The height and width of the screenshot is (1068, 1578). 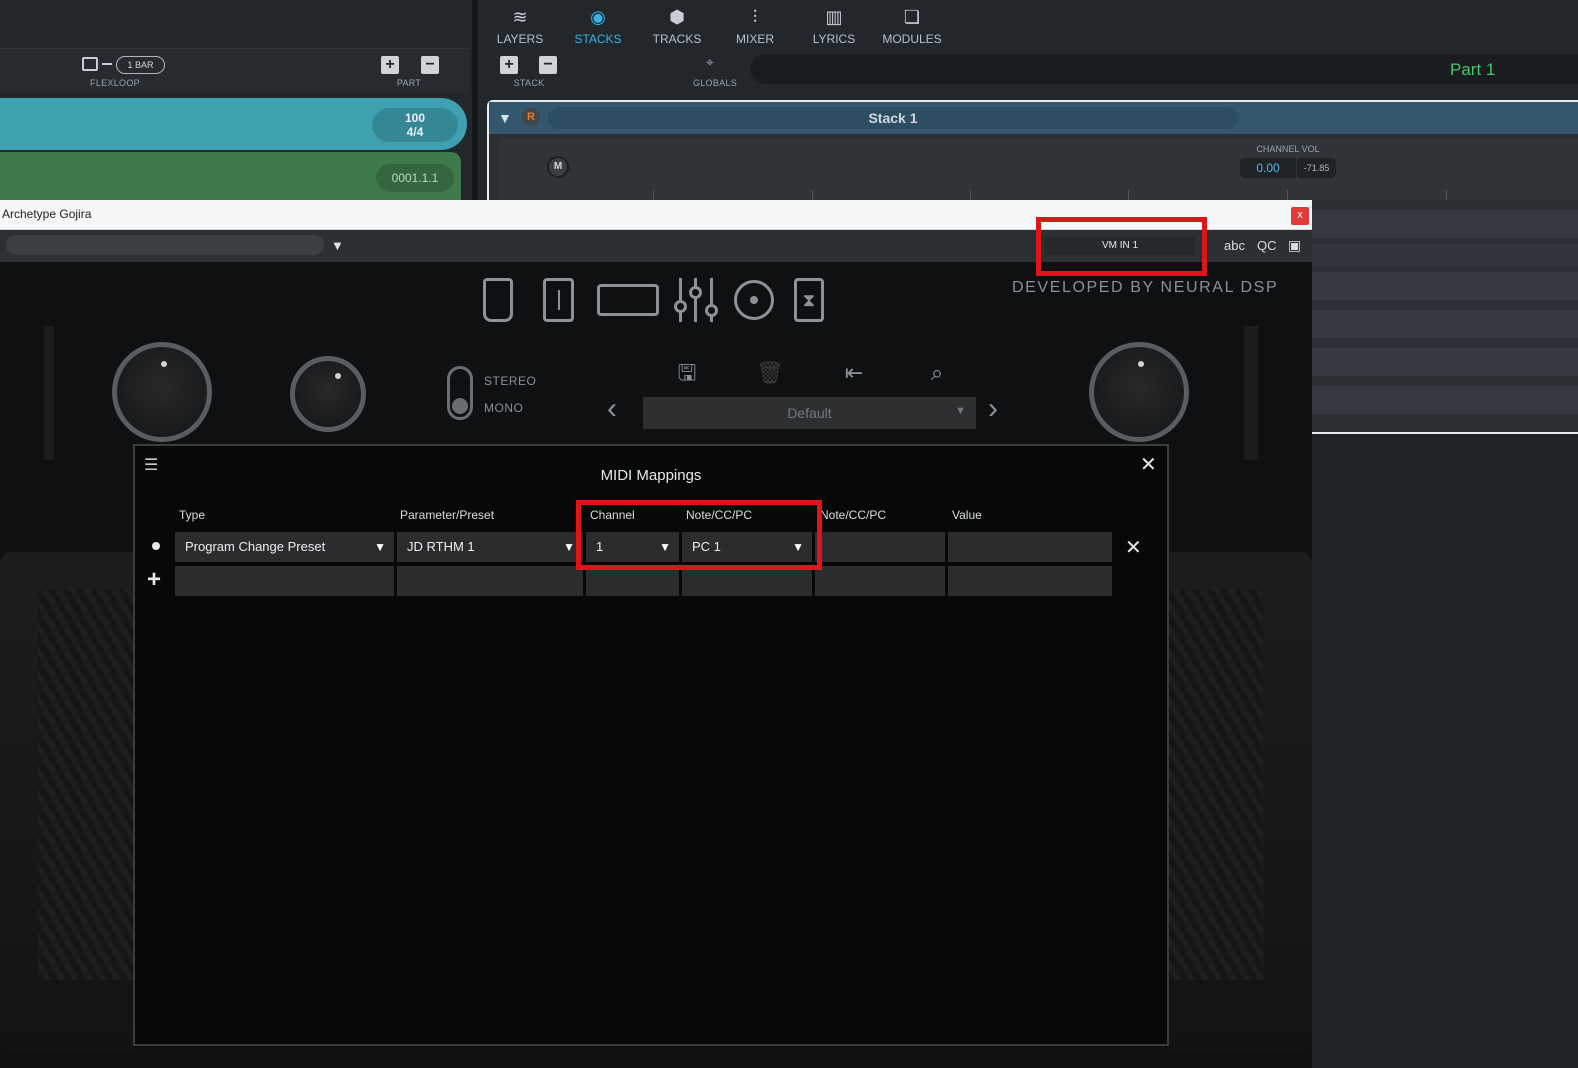 What do you see at coordinates (993, 409) in the screenshot?
I see `next-preset-button: ›` at bounding box center [993, 409].